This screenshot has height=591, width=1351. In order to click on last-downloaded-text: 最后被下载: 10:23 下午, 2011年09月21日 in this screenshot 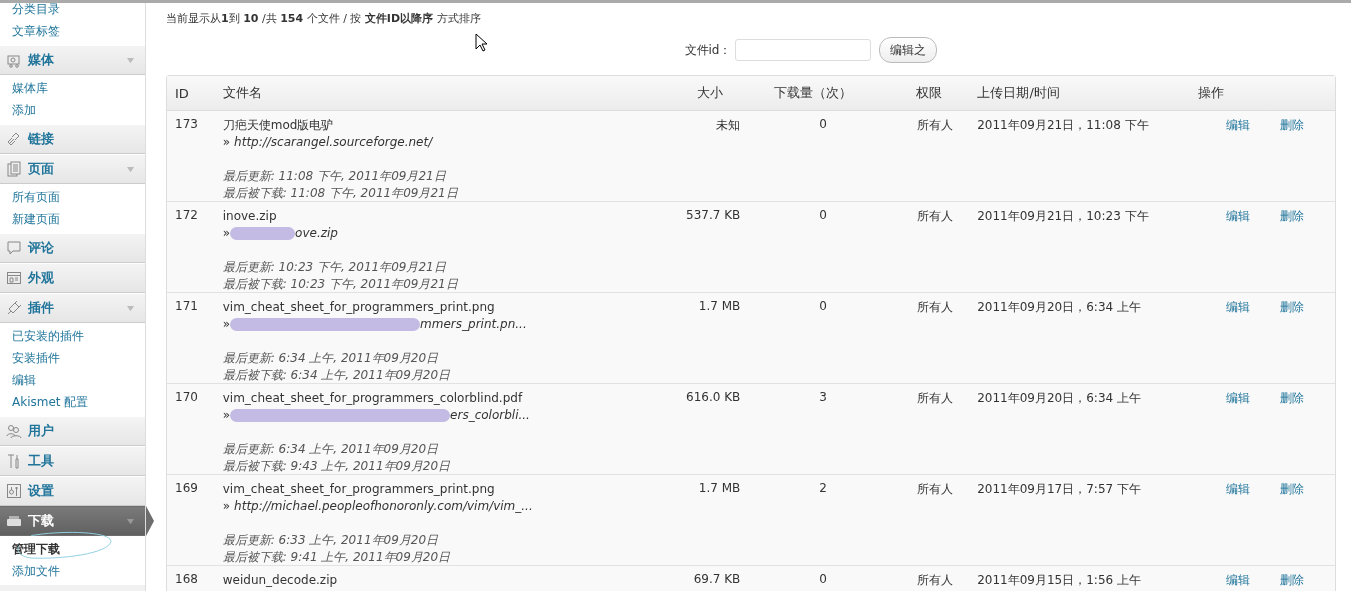, I will do `click(340, 284)`.